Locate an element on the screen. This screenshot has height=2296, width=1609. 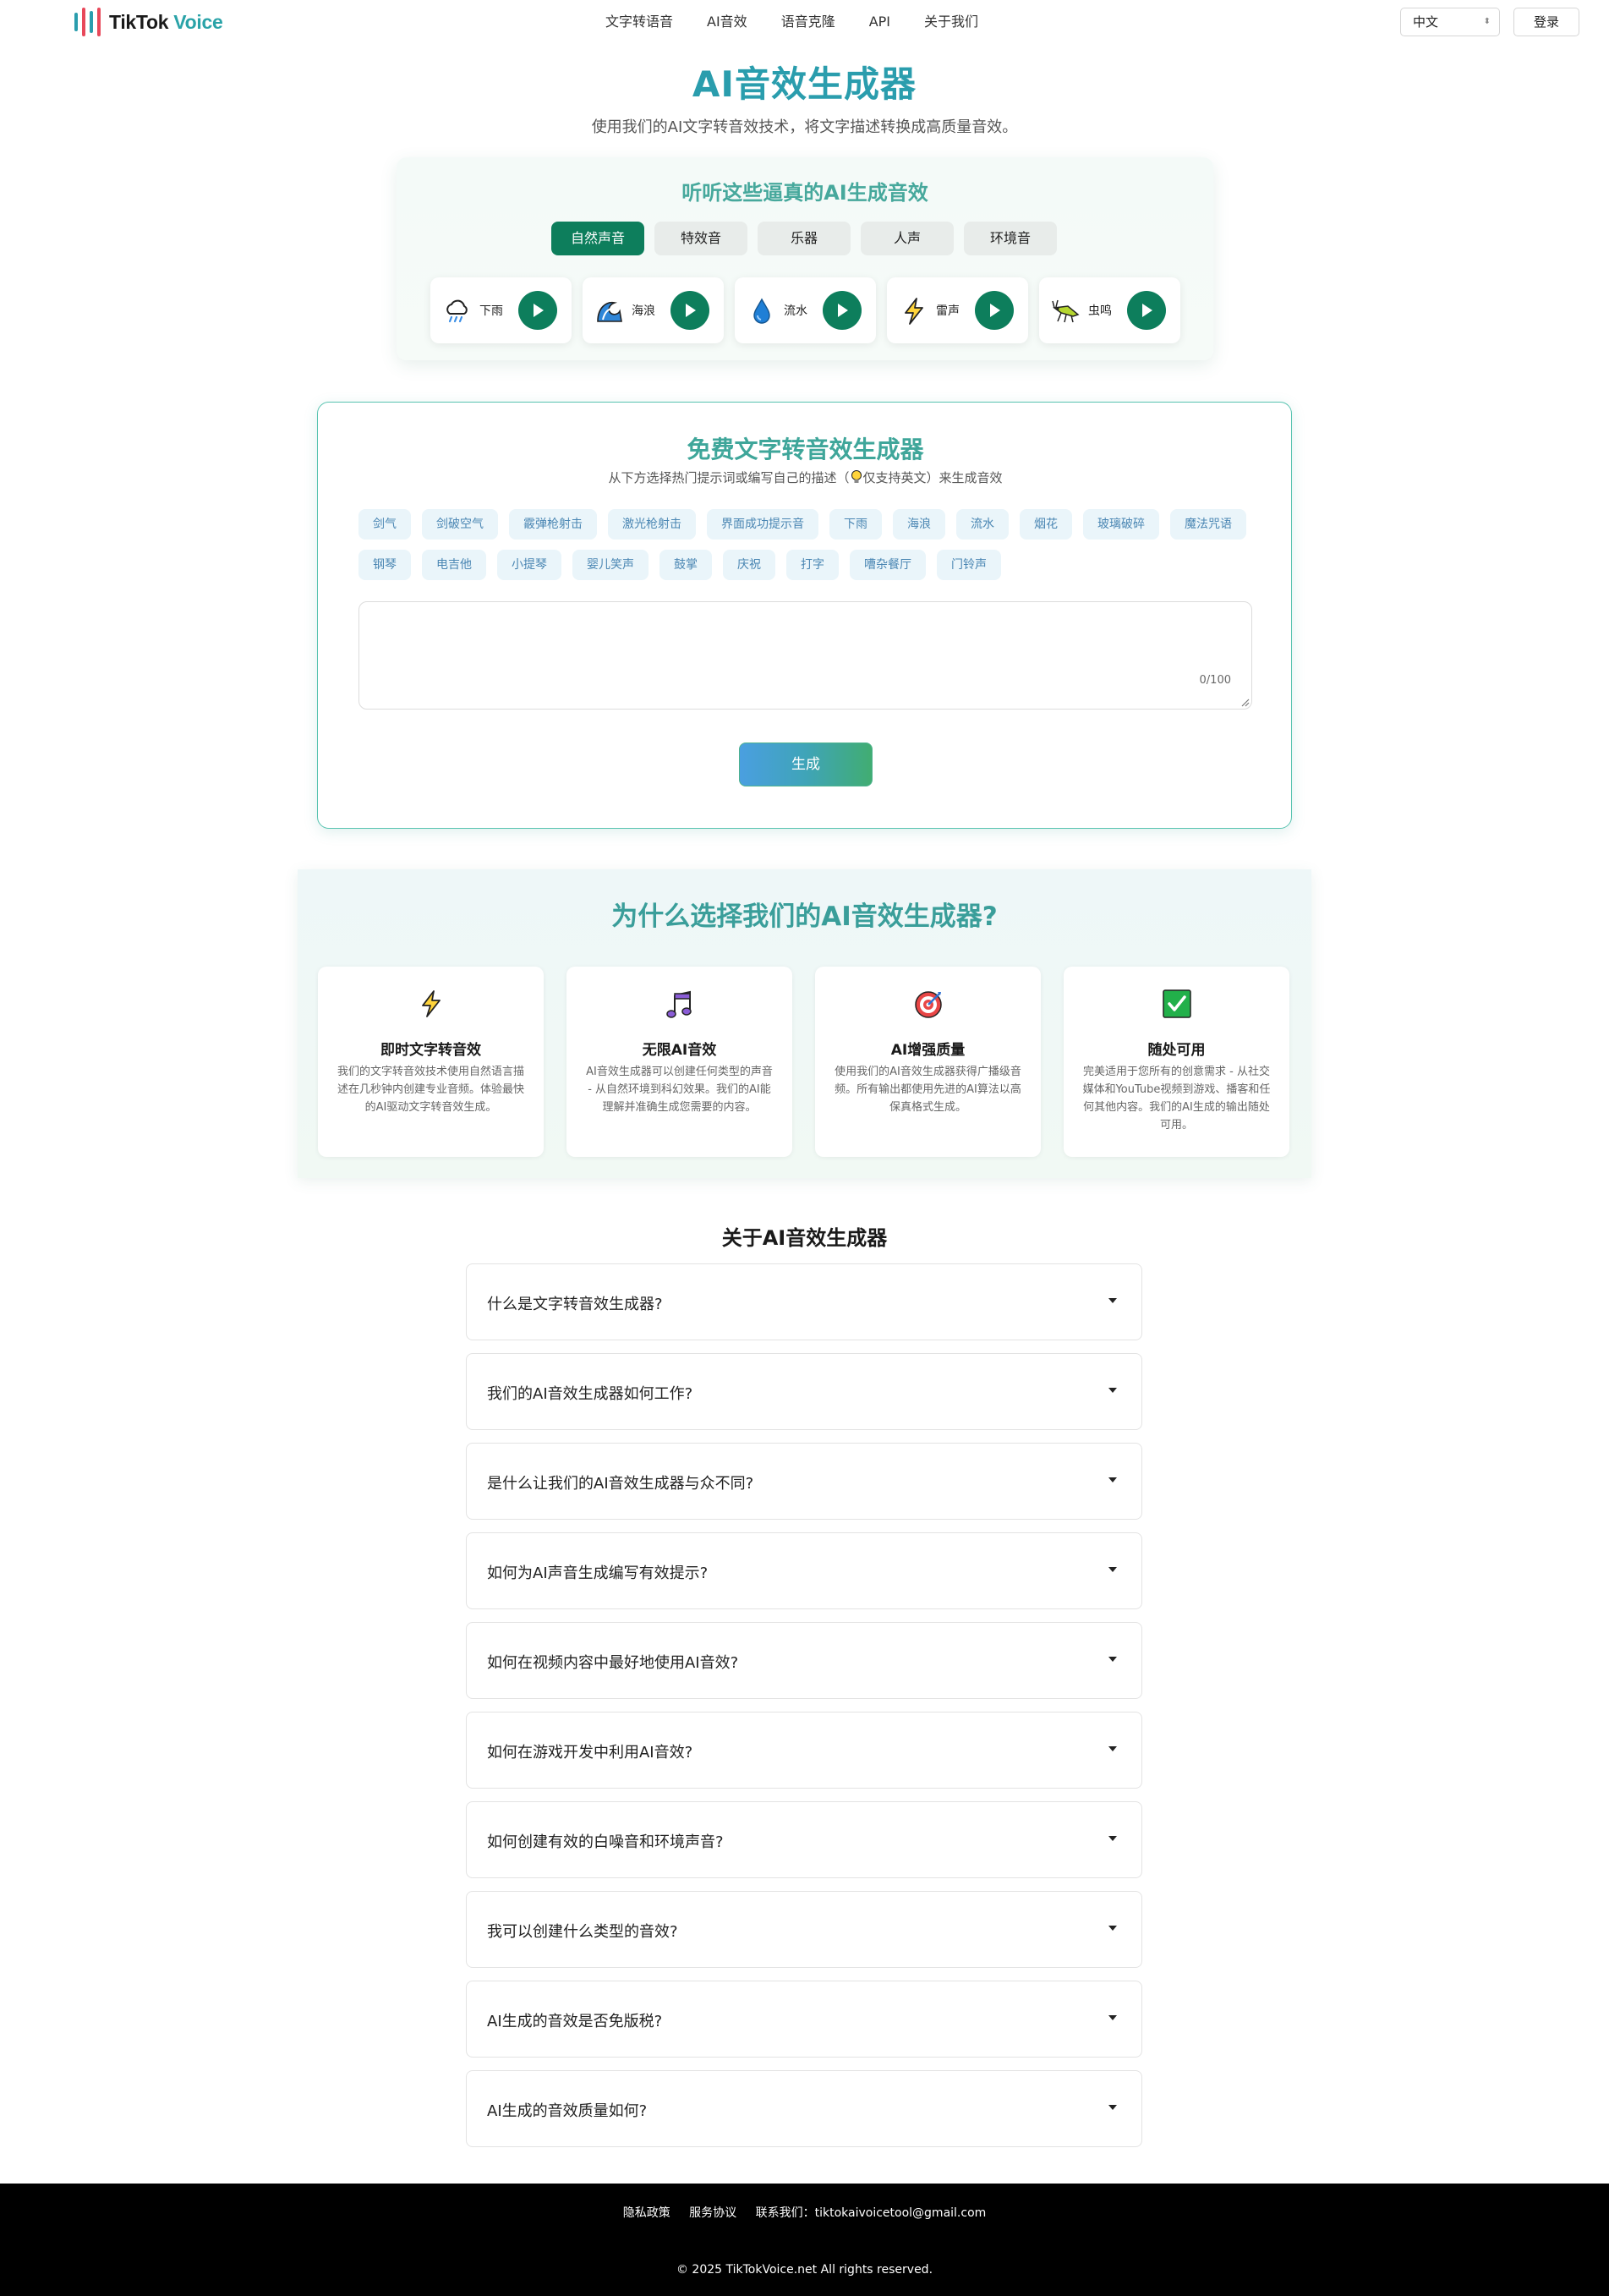
tab-instruments: 乐器 is located at coordinates (804, 239).